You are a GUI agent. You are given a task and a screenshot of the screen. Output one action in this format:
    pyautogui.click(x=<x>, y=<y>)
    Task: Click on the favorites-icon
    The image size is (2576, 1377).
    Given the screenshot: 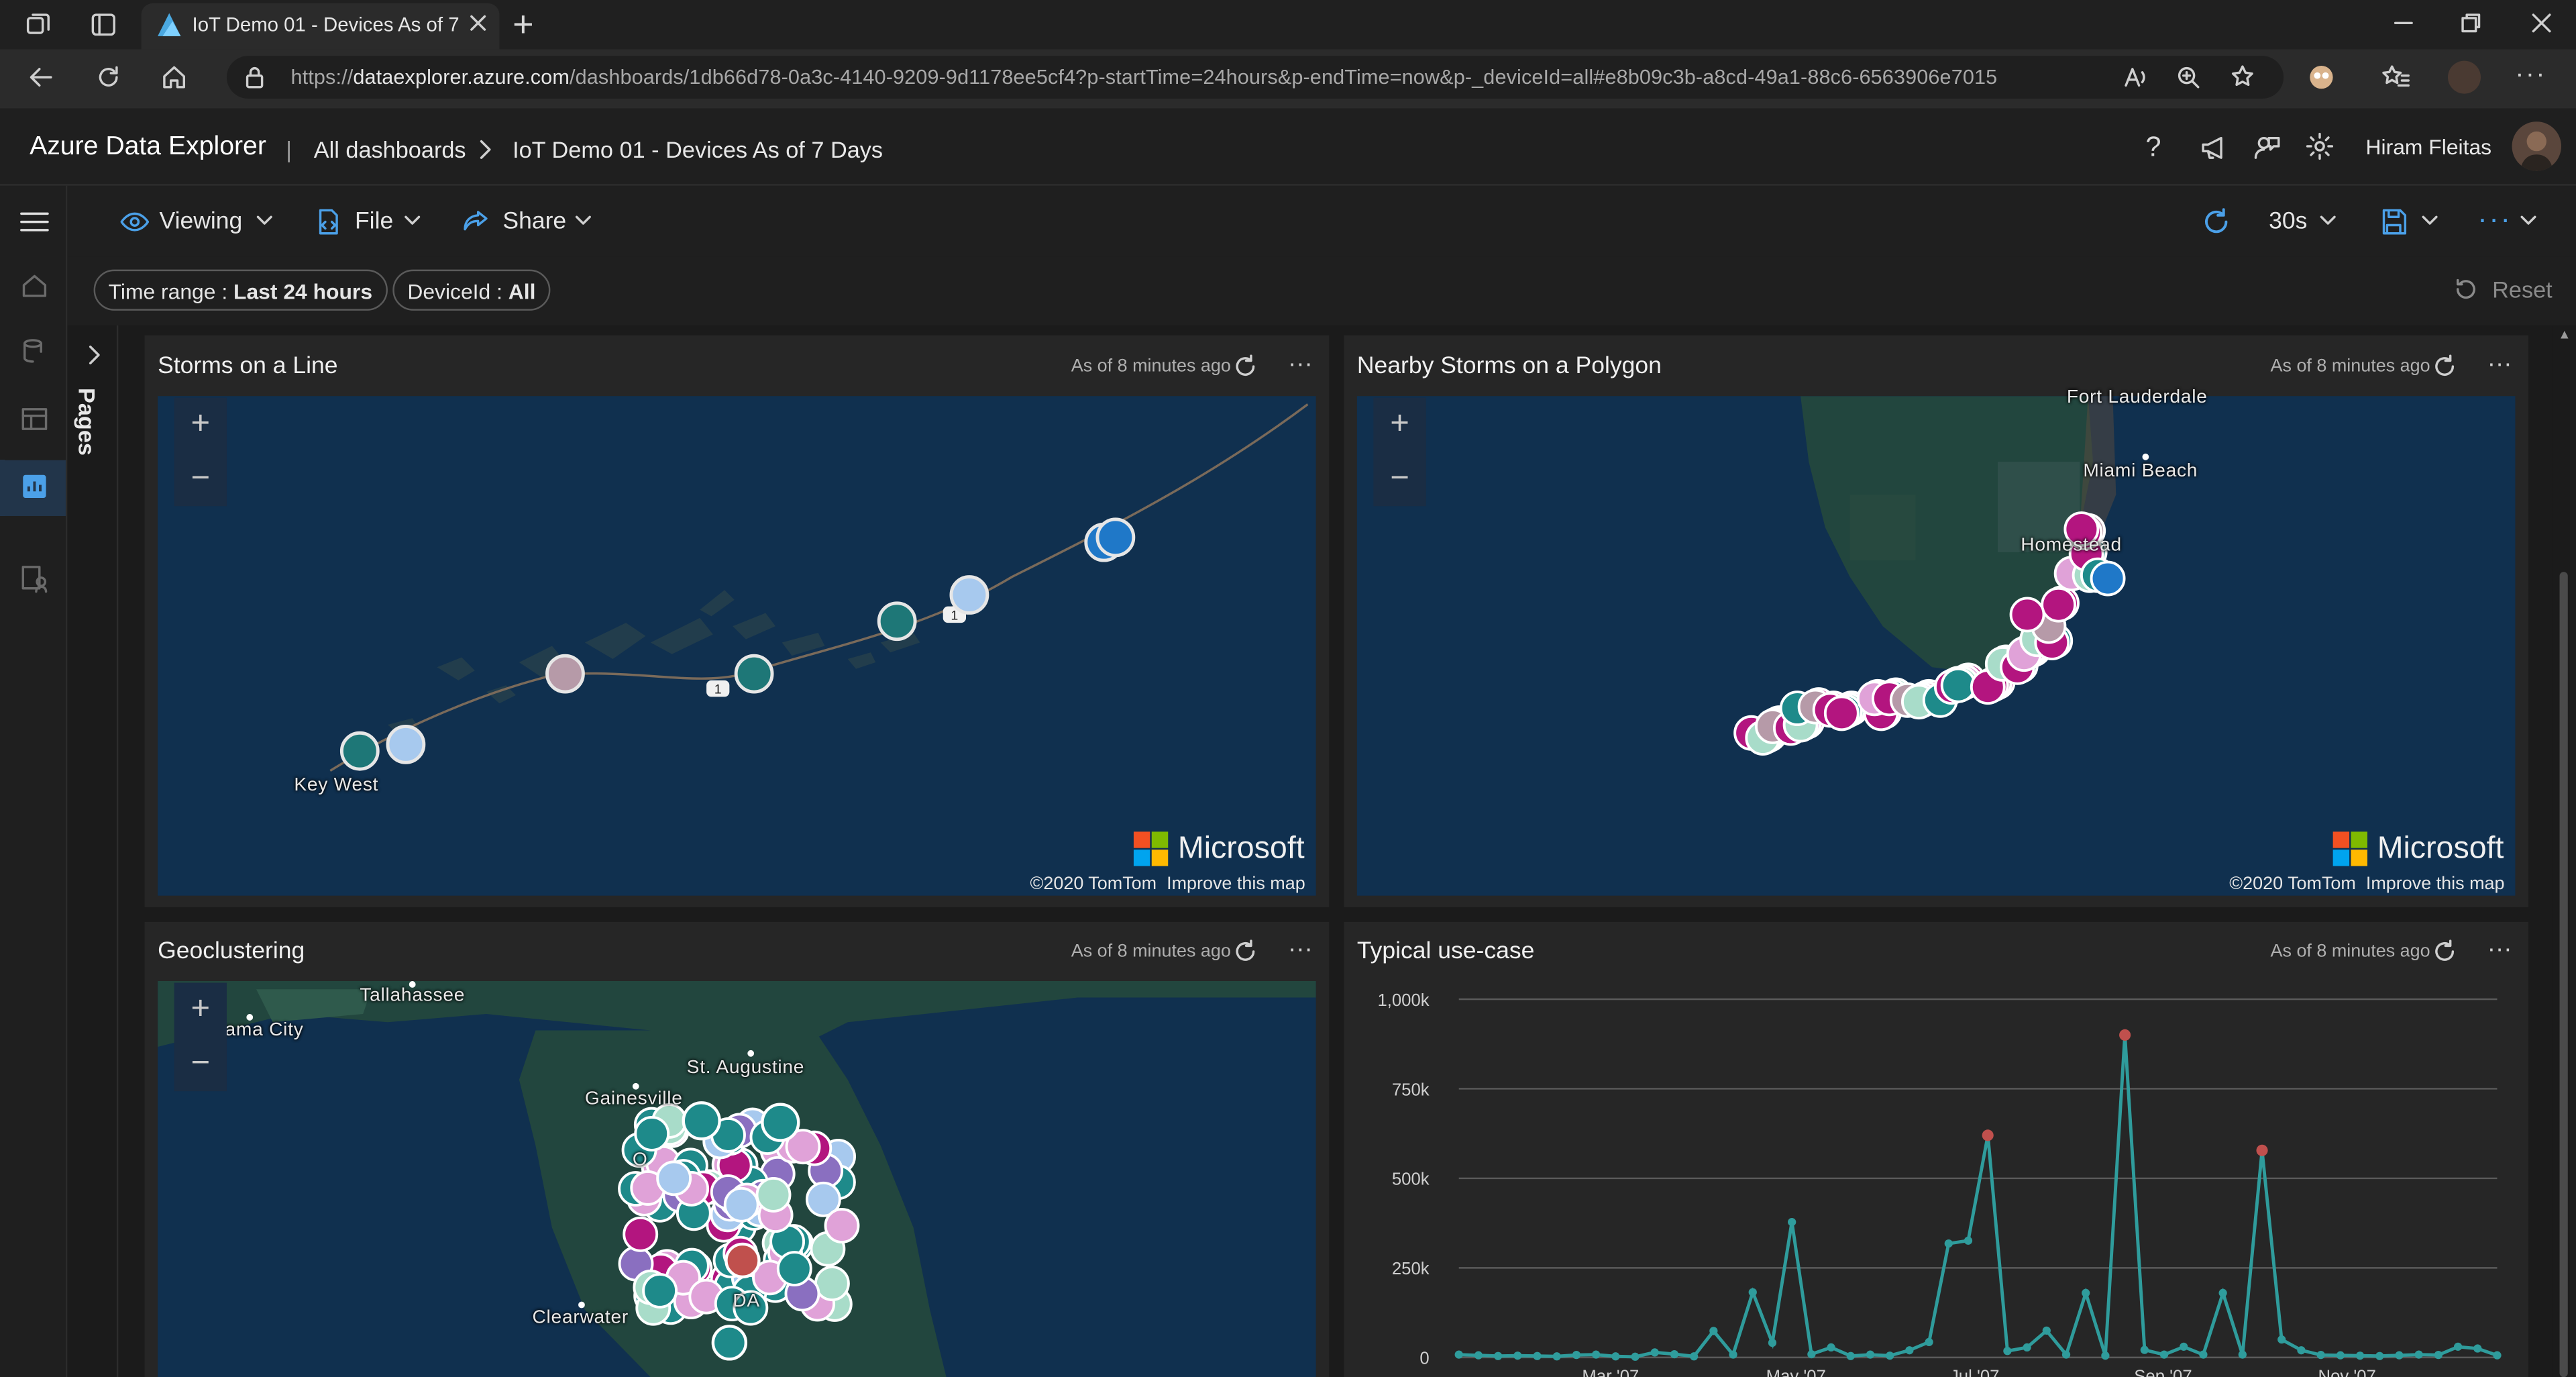 What is the action you would take?
    pyautogui.click(x=2395, y=77)
    